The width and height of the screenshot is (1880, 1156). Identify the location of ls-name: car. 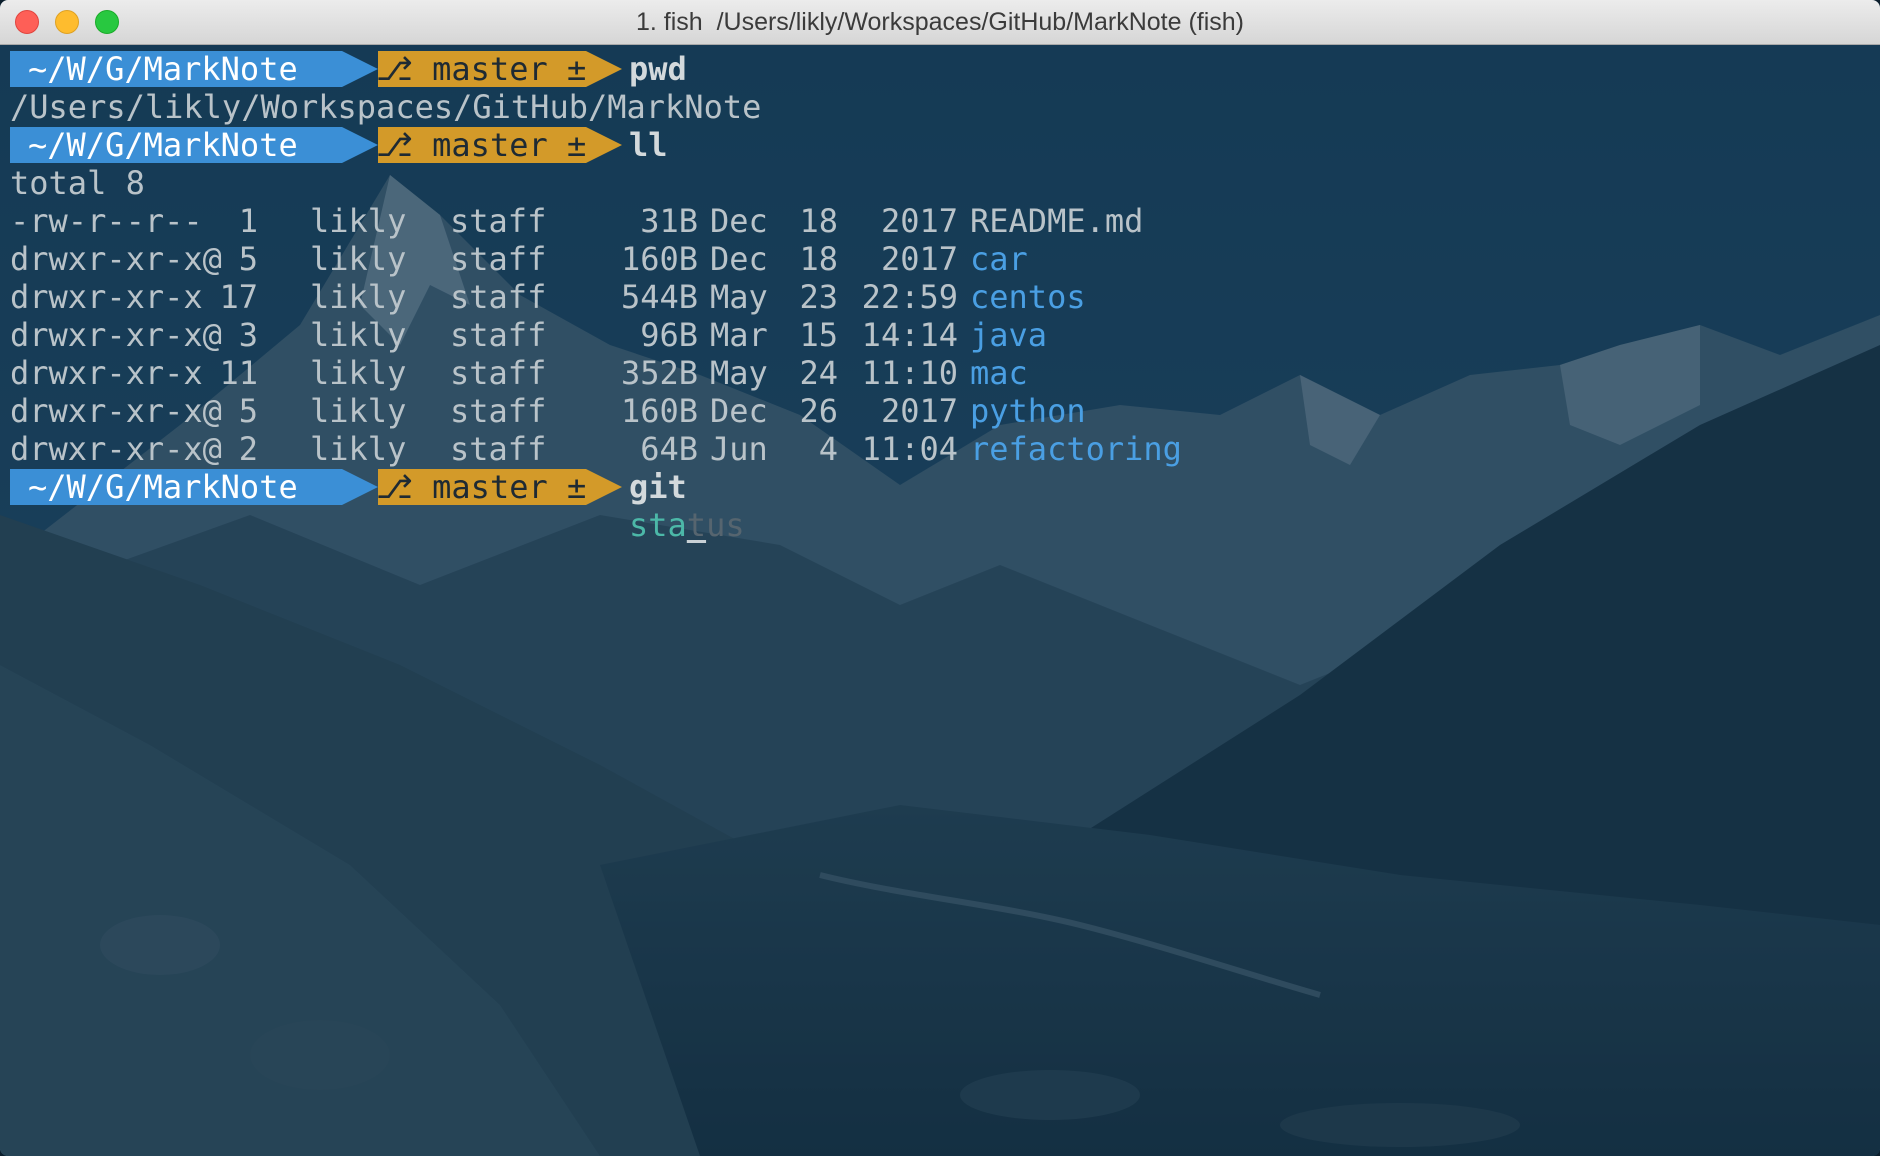
(999, 259).